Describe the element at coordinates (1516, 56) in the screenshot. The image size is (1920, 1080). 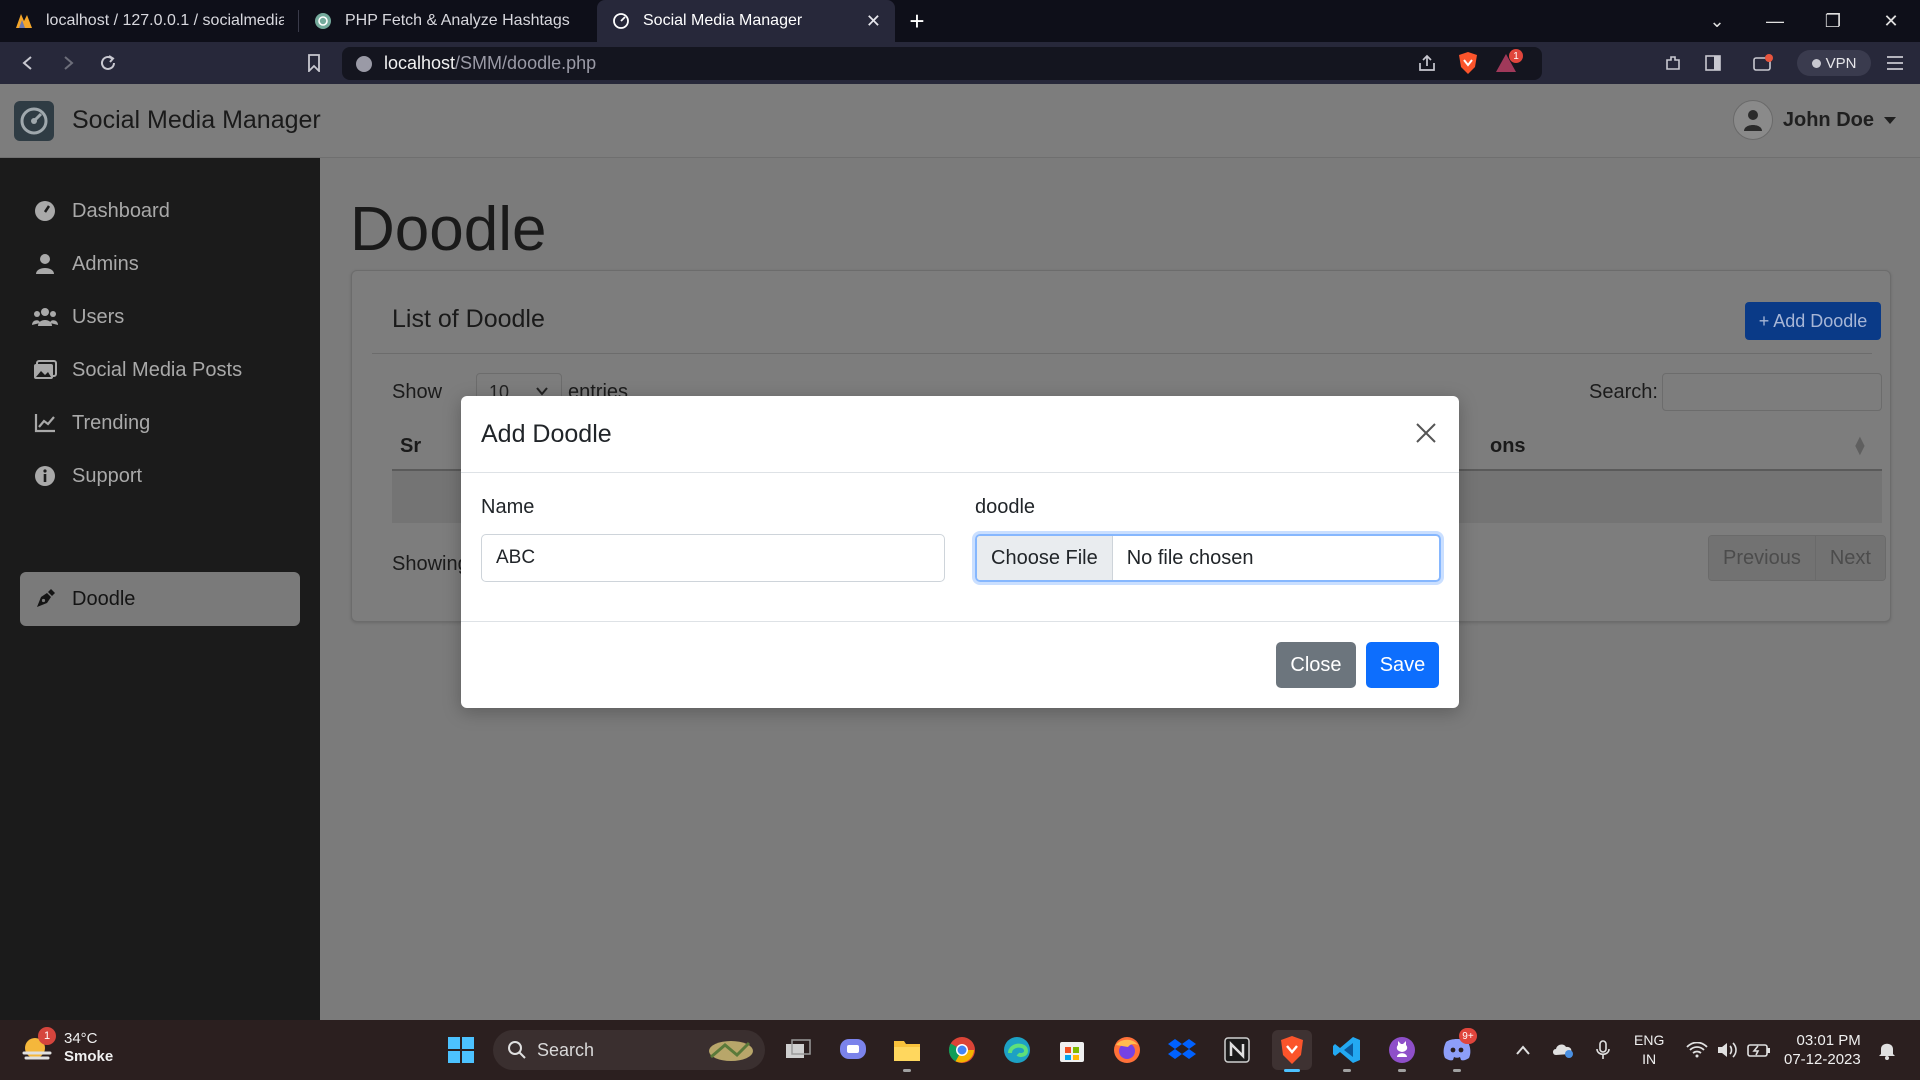
I see `rewards-badge: 1` at that location.